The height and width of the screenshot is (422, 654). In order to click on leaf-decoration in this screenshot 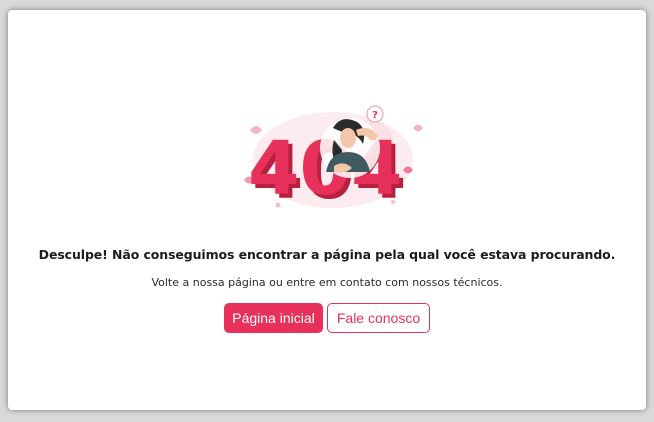, I will do `click(418, 128)`.